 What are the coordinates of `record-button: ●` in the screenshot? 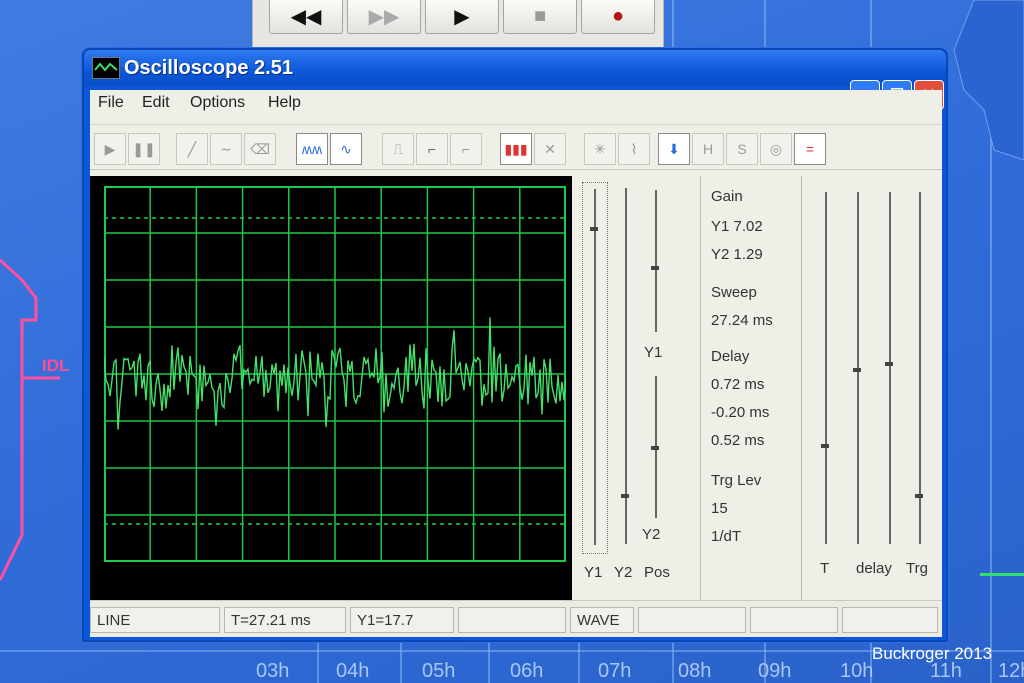 It's located at (618, 17).